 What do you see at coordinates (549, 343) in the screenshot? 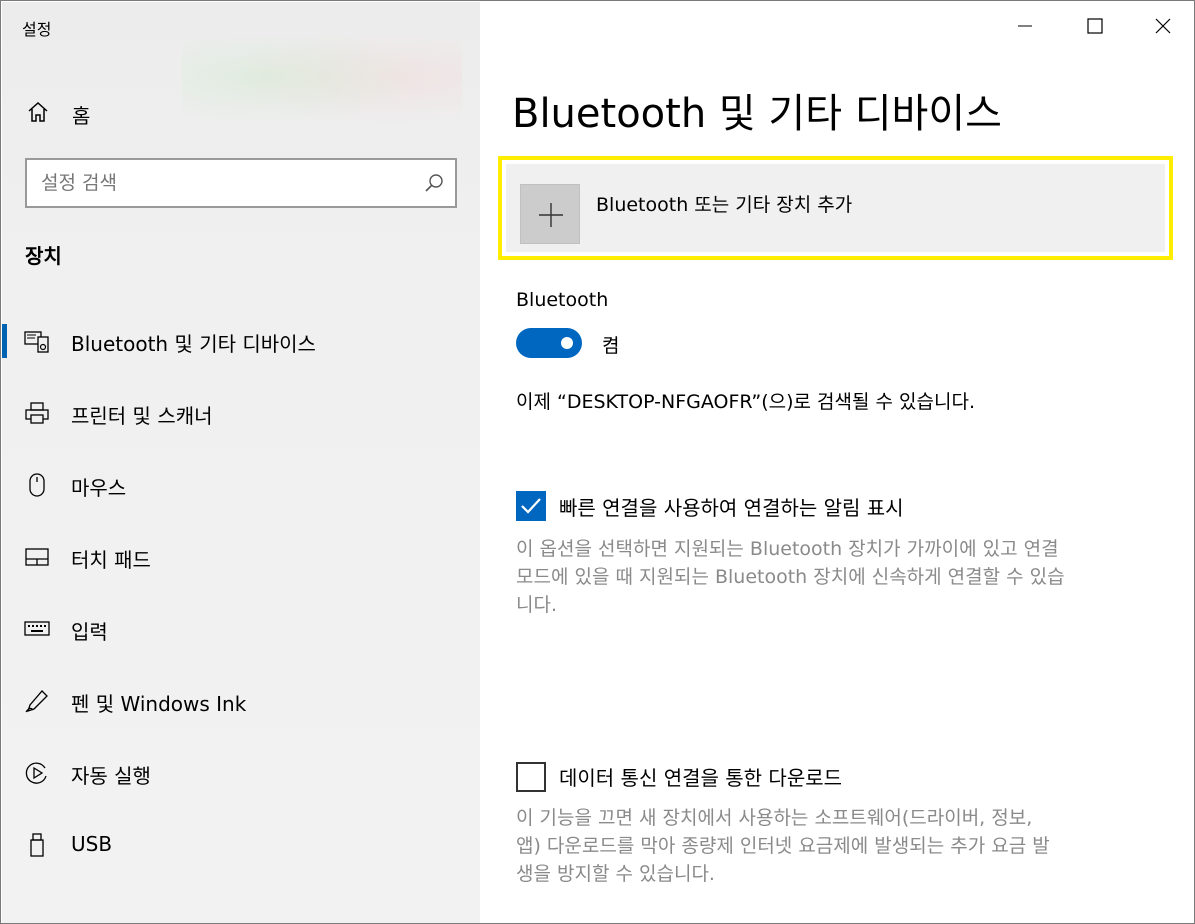
I see `bluetooth-toggle` at bounding box center [549, 343].